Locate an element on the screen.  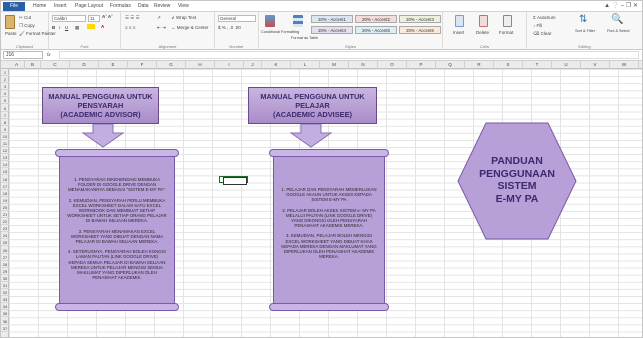
insert-cells-label: Insert is located at coordinates (458, 32).